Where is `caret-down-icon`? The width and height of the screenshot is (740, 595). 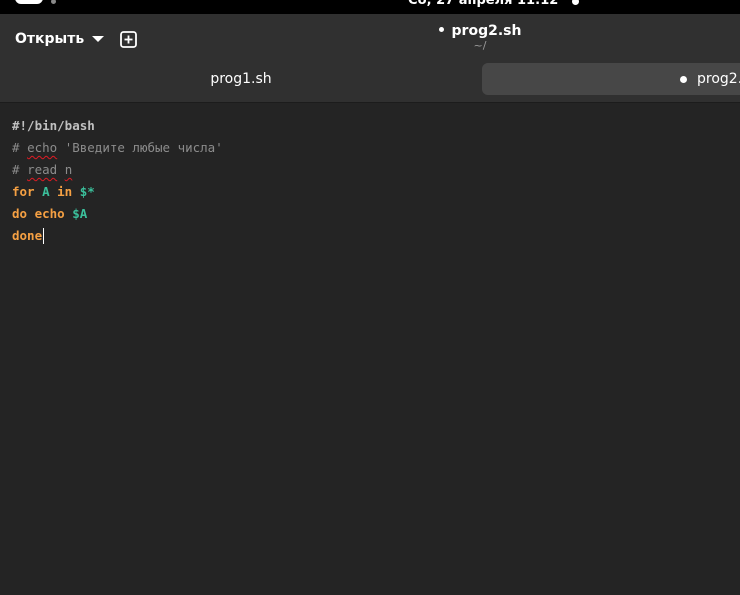
caret-down-icon is located at coordinates (98, 39).